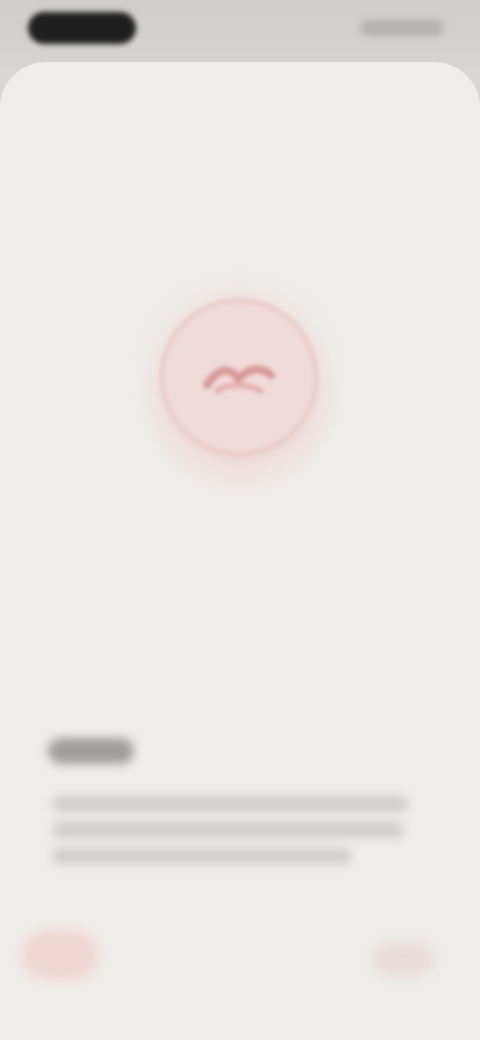  I want to click on onboarding-title, so click(91, 751).